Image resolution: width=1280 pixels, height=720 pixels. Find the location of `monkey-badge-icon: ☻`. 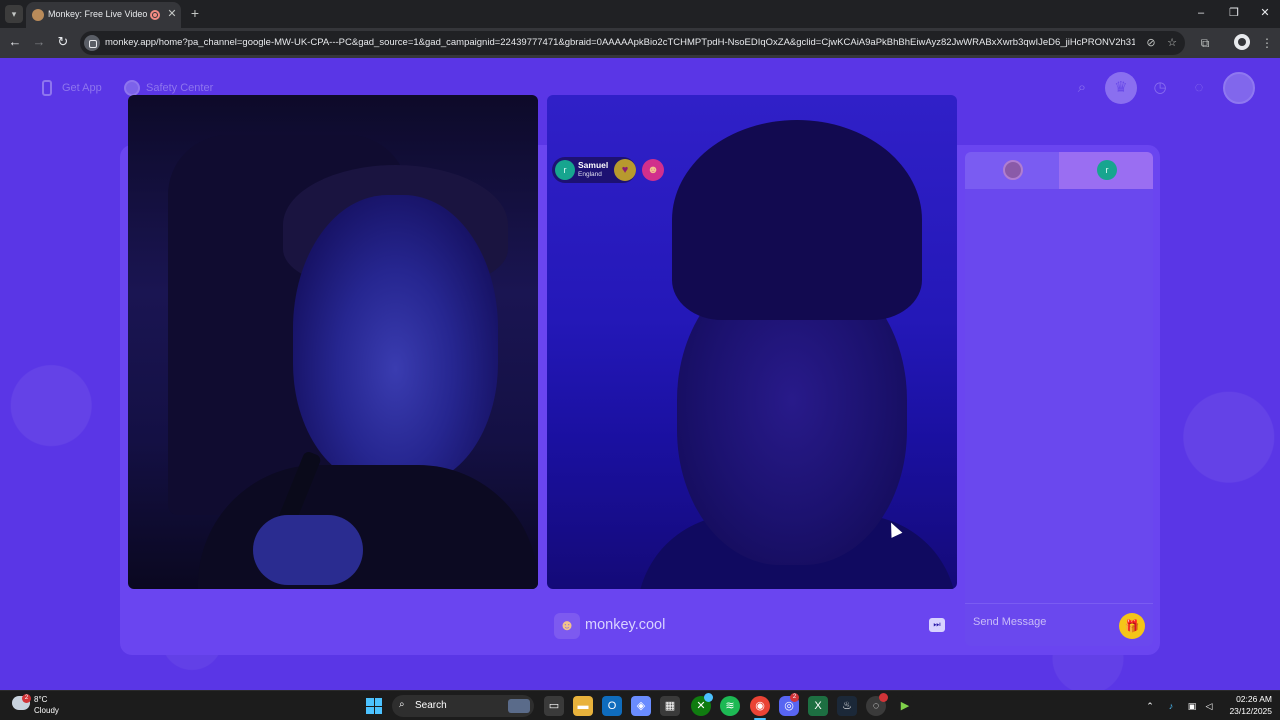

monkey-badge-icon: ☻ is located at coordinates (653, 170).